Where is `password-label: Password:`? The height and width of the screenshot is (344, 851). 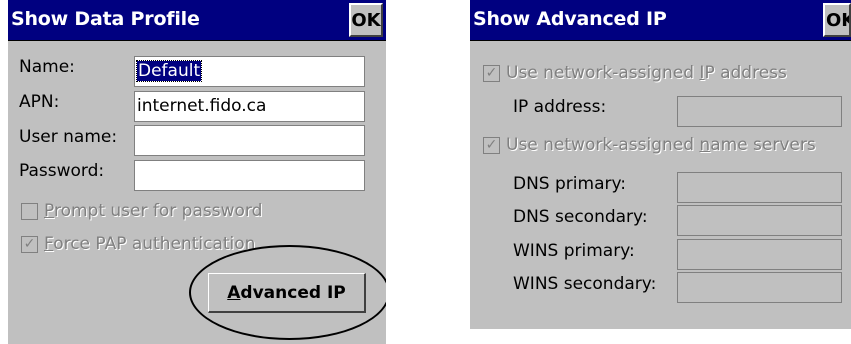 password-label: Password: is located at coordinates (62, 171).